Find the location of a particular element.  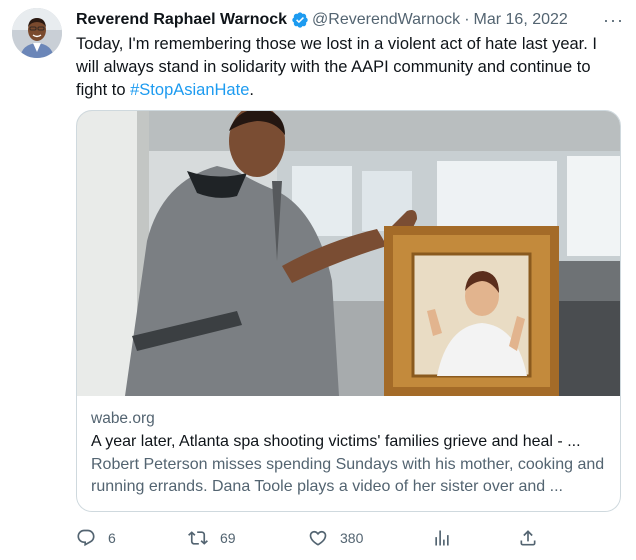

action-bar: 6 69 380 is located at coordinates (311, 538).